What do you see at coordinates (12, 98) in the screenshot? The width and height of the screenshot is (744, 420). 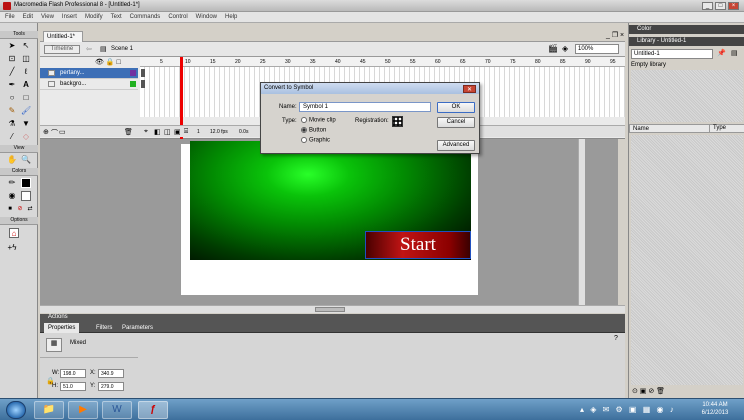 I see `oval-tool-icon: ○` at bounding box center [12, 98].